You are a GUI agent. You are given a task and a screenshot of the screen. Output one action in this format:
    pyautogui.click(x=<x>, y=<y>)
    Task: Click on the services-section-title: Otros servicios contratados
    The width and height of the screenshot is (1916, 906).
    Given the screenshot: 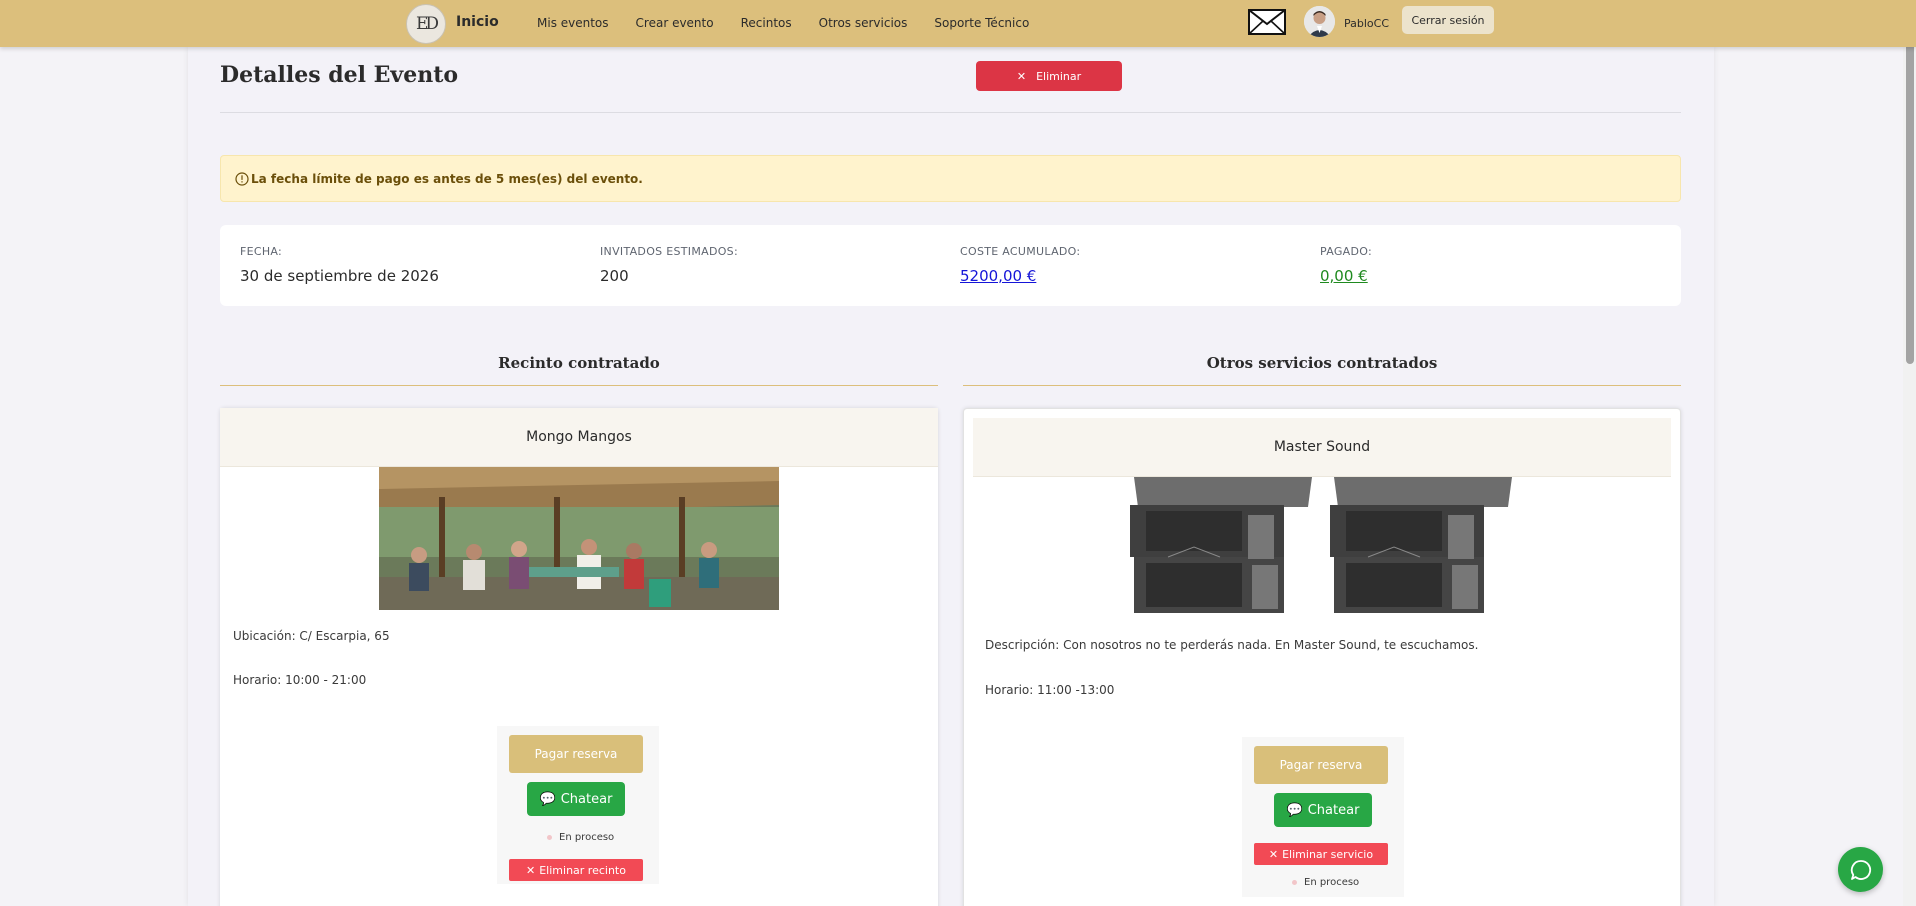 What is the action you would take?
    pyautogui.click(x=1322, y=363)
    